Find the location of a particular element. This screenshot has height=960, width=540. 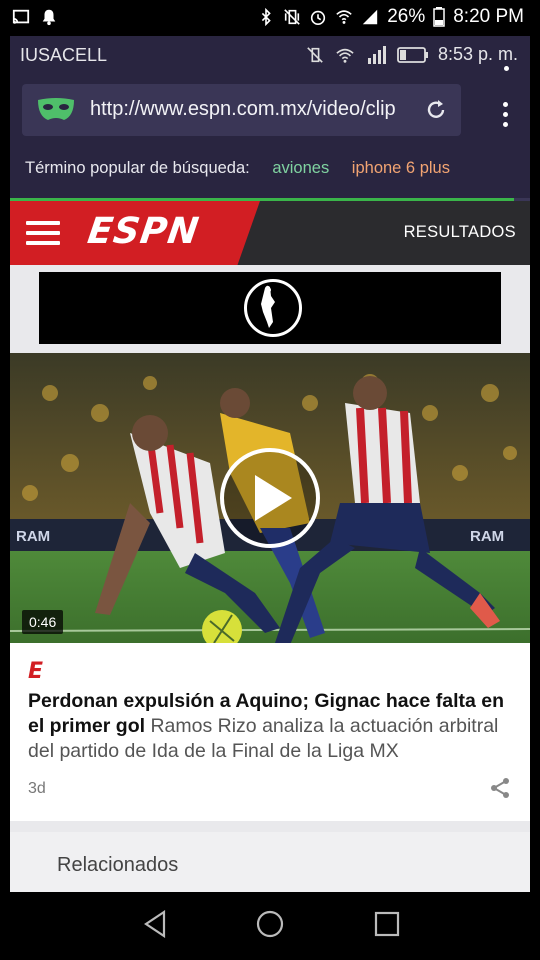

results-link: RESULTADOS is located at coordinates (460, 232).